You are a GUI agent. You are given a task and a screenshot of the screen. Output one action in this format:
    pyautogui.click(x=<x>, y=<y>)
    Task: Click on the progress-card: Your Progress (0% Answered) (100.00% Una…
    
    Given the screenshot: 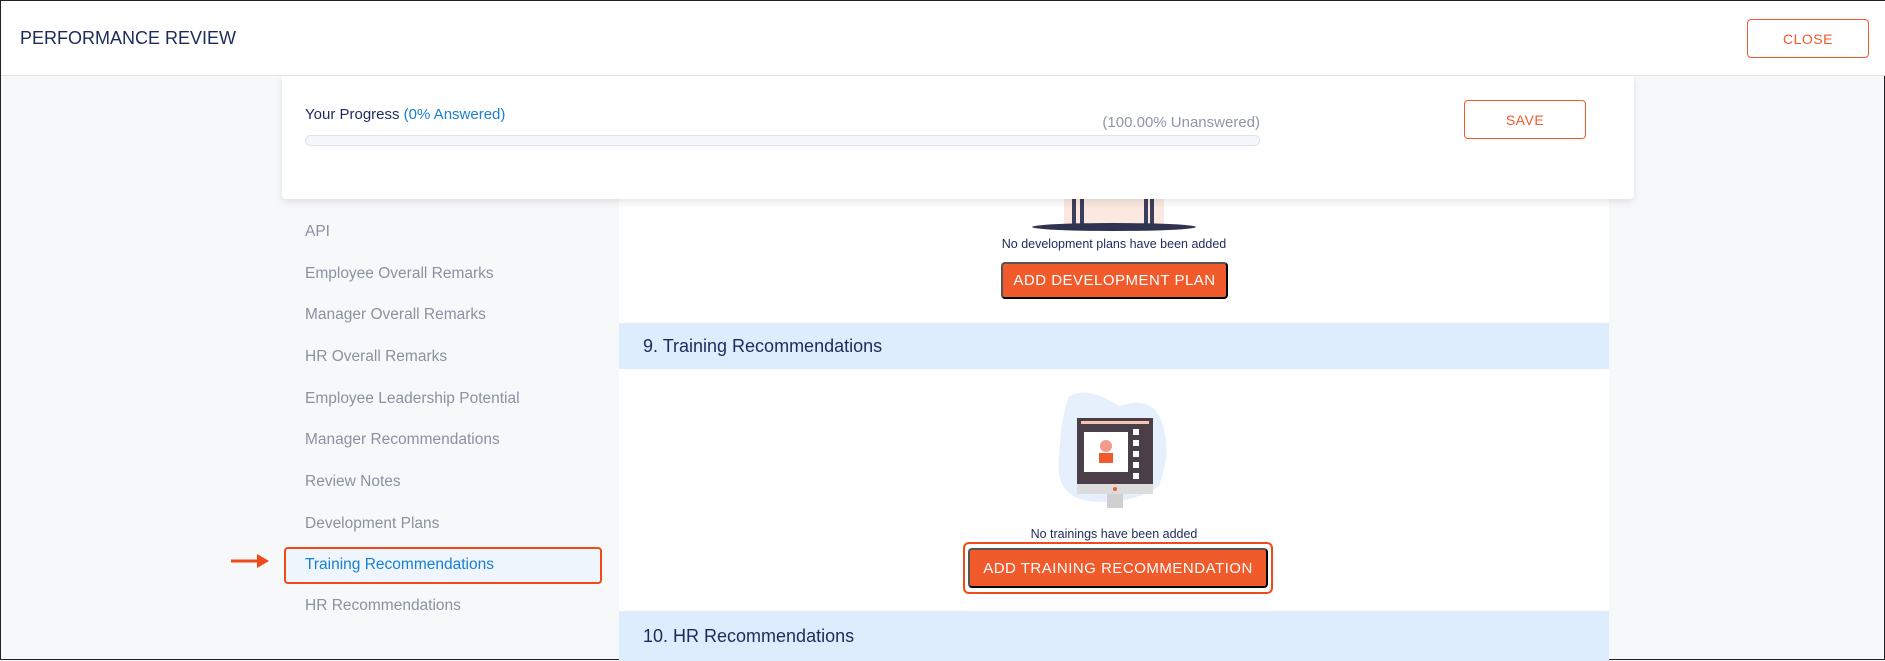 What is the action you would take?
    pyautogui.click(x=958, y=137)
    